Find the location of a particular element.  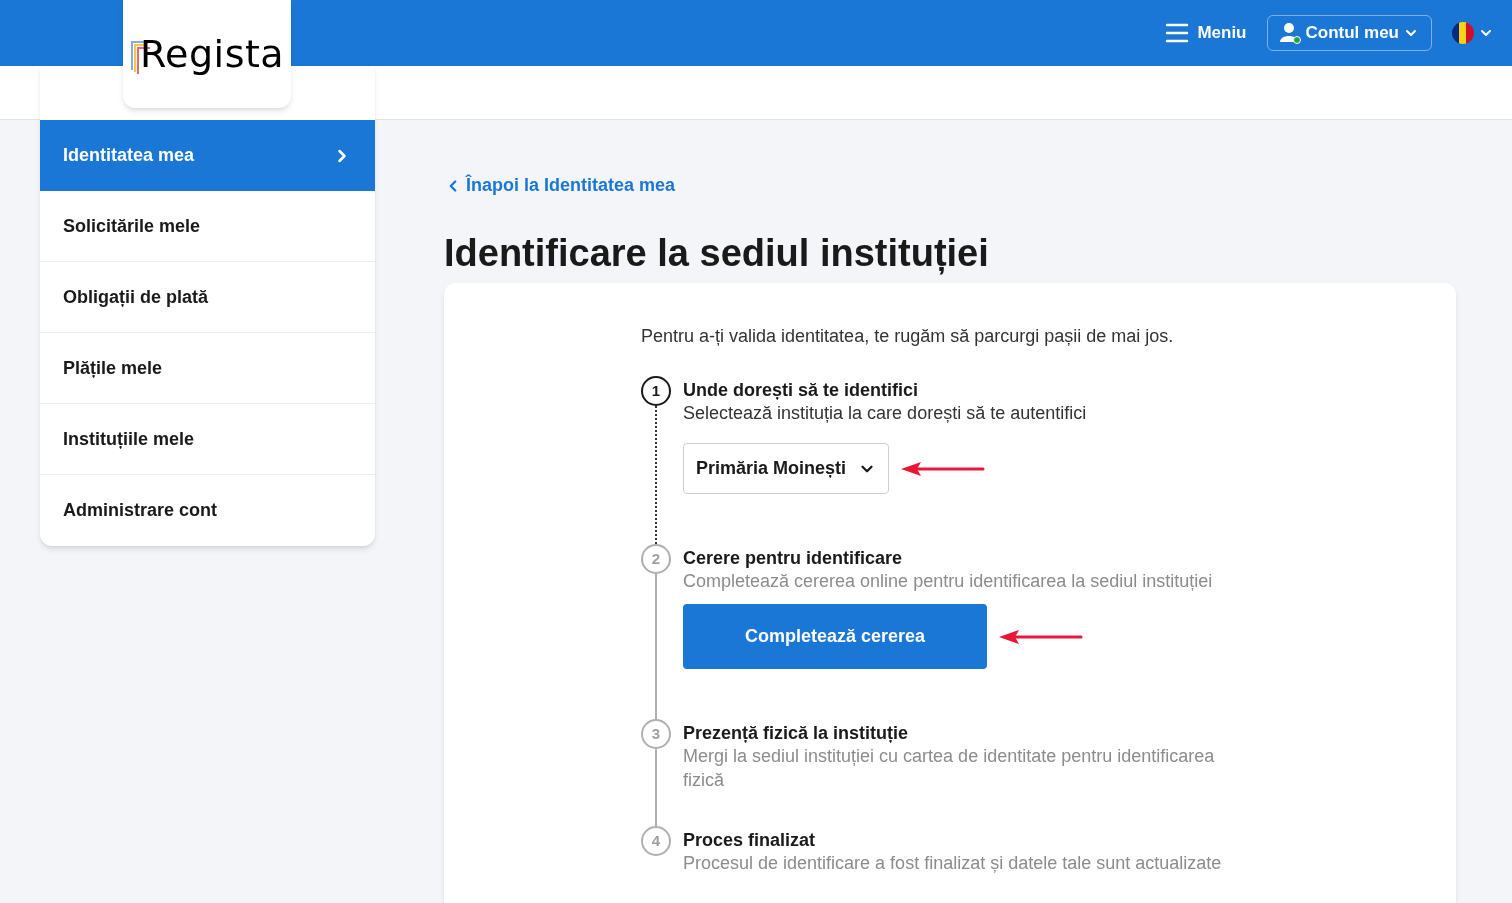

step-number: 4 is located at coordinates (656, 841).